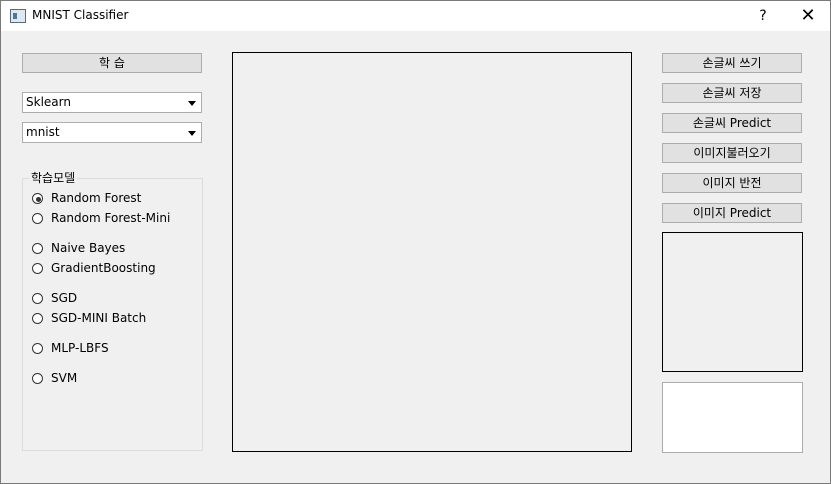  I want to click on help-button: ?, so click(763, 16).